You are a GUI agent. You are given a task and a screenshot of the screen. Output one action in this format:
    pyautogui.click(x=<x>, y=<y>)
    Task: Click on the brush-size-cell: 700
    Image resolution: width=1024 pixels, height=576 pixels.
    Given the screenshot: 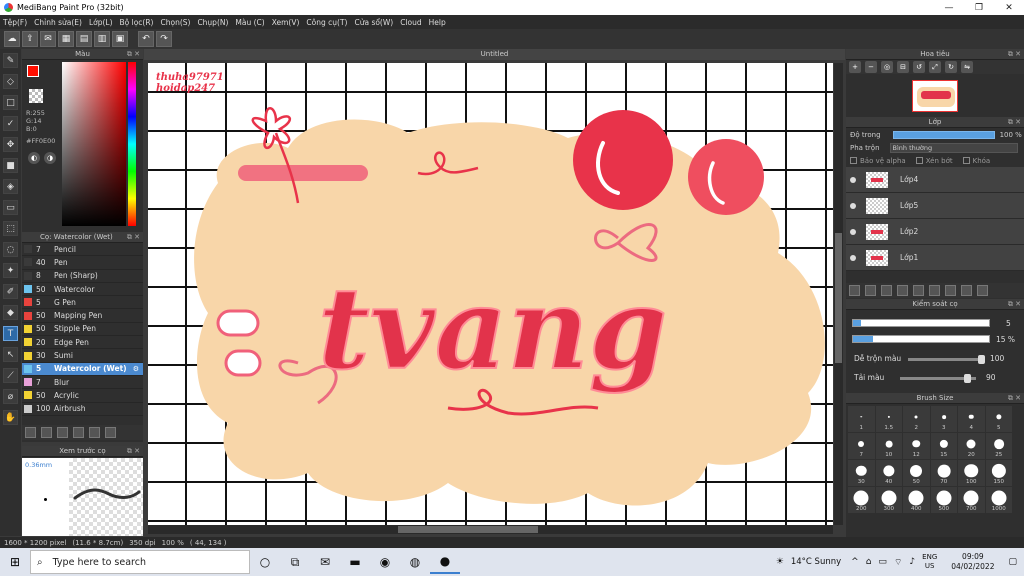 What is the action you would take?
    pyautogui.click(x=971, y=500)
    